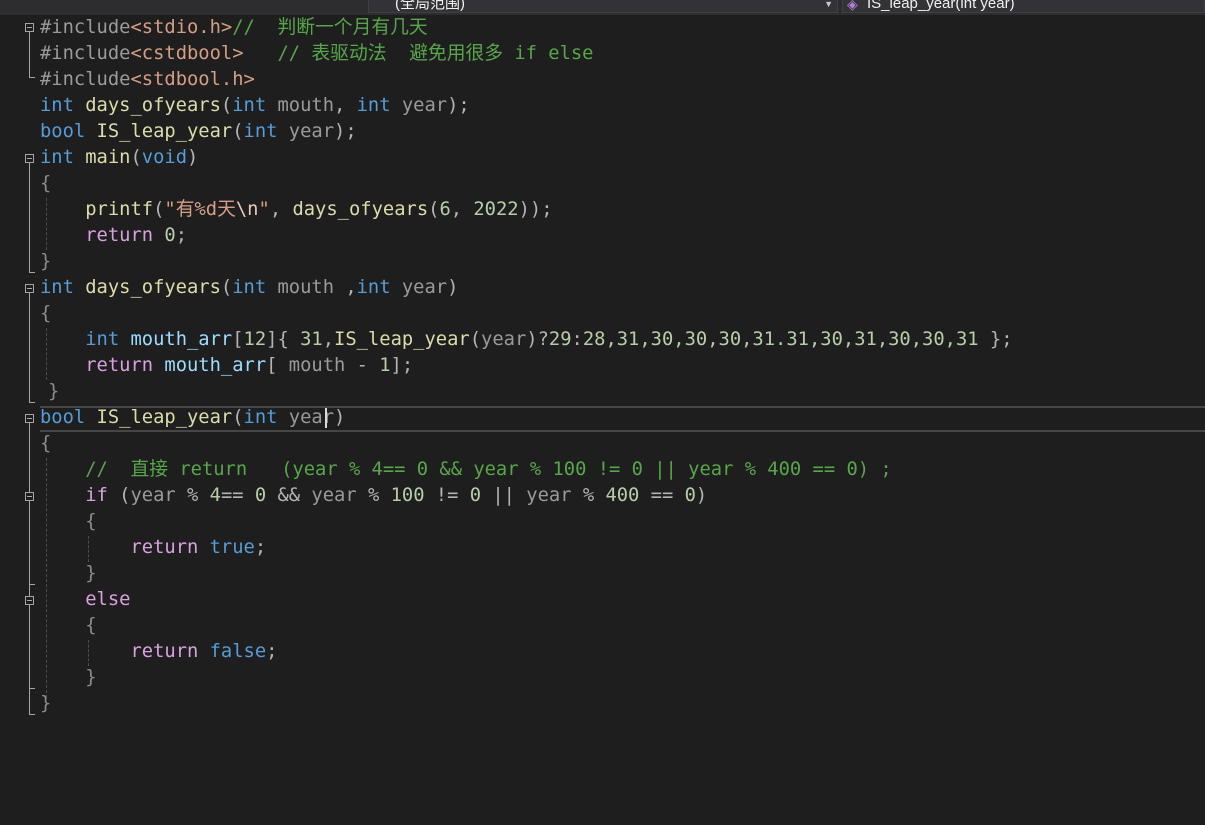  I want to click on code-line-23: else, so click(85, 600).